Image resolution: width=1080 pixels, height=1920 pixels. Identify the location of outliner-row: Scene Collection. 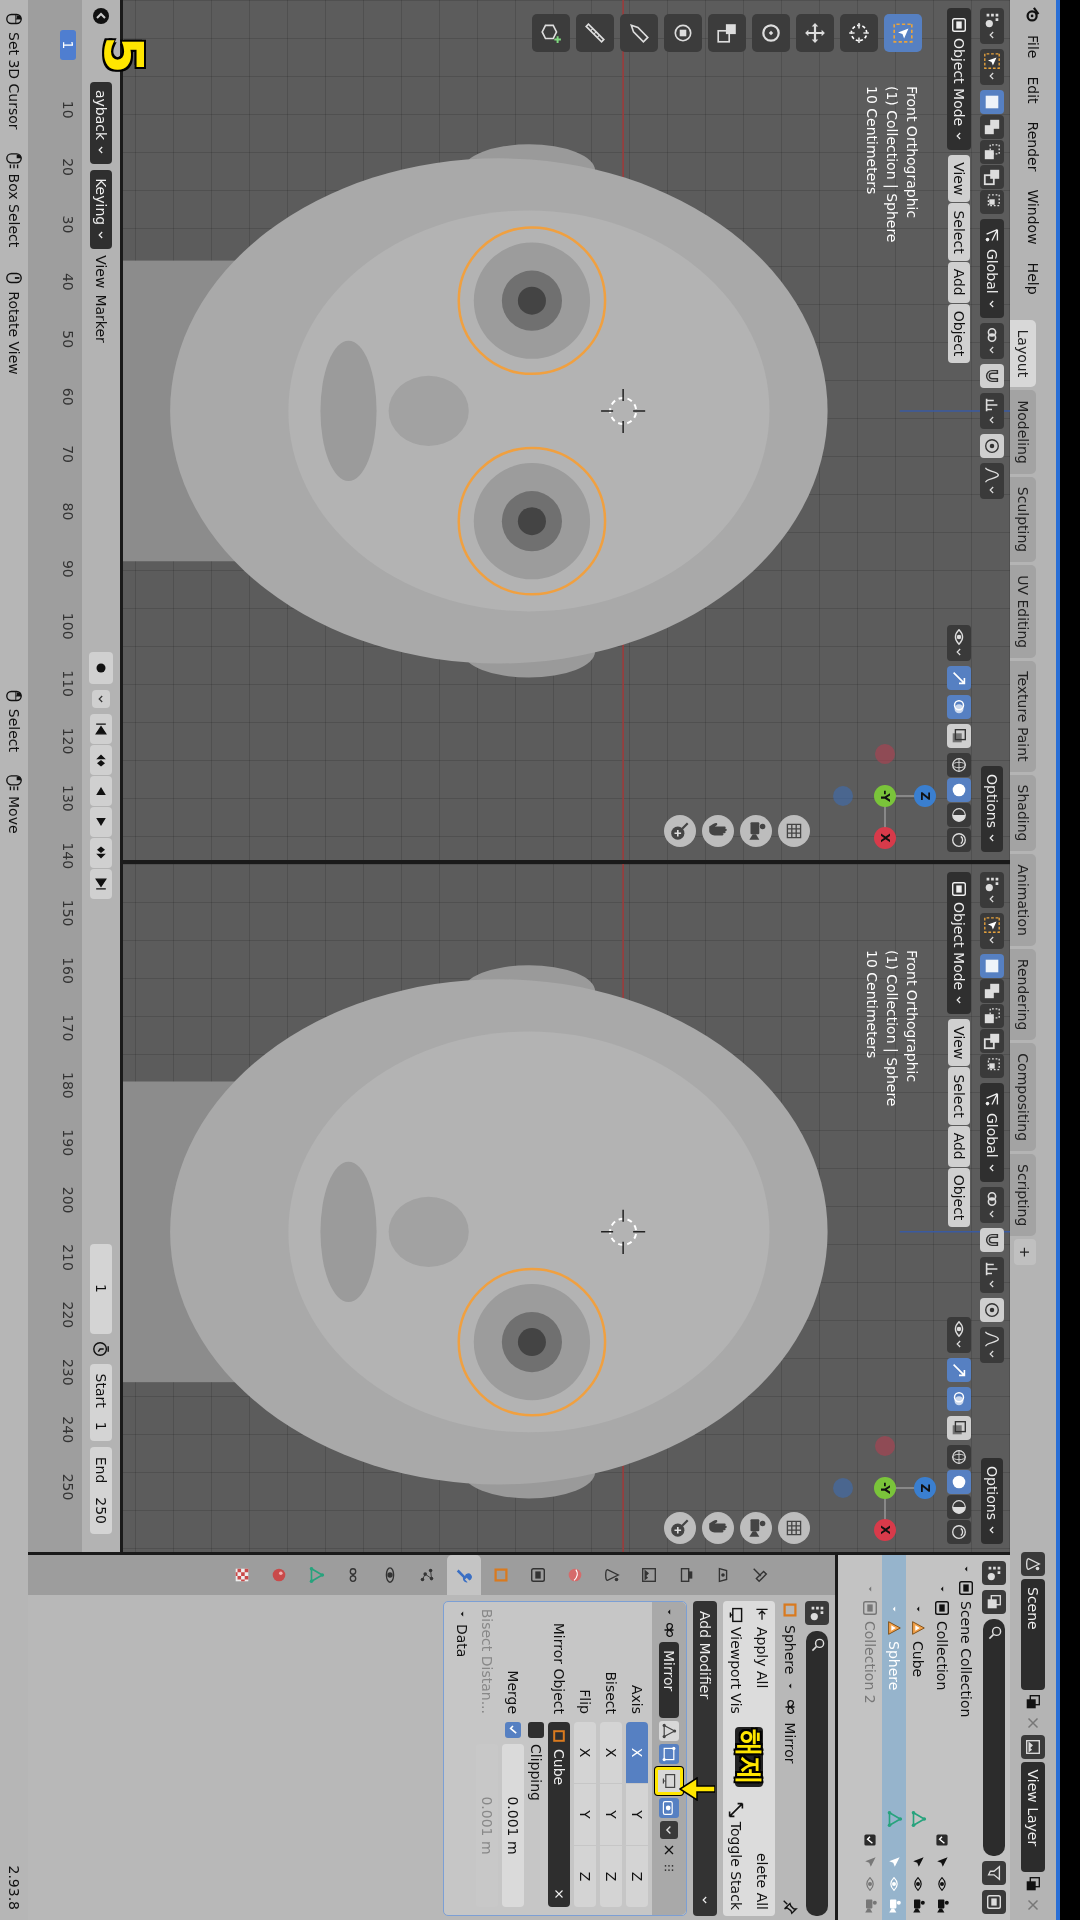
(966, 1737).